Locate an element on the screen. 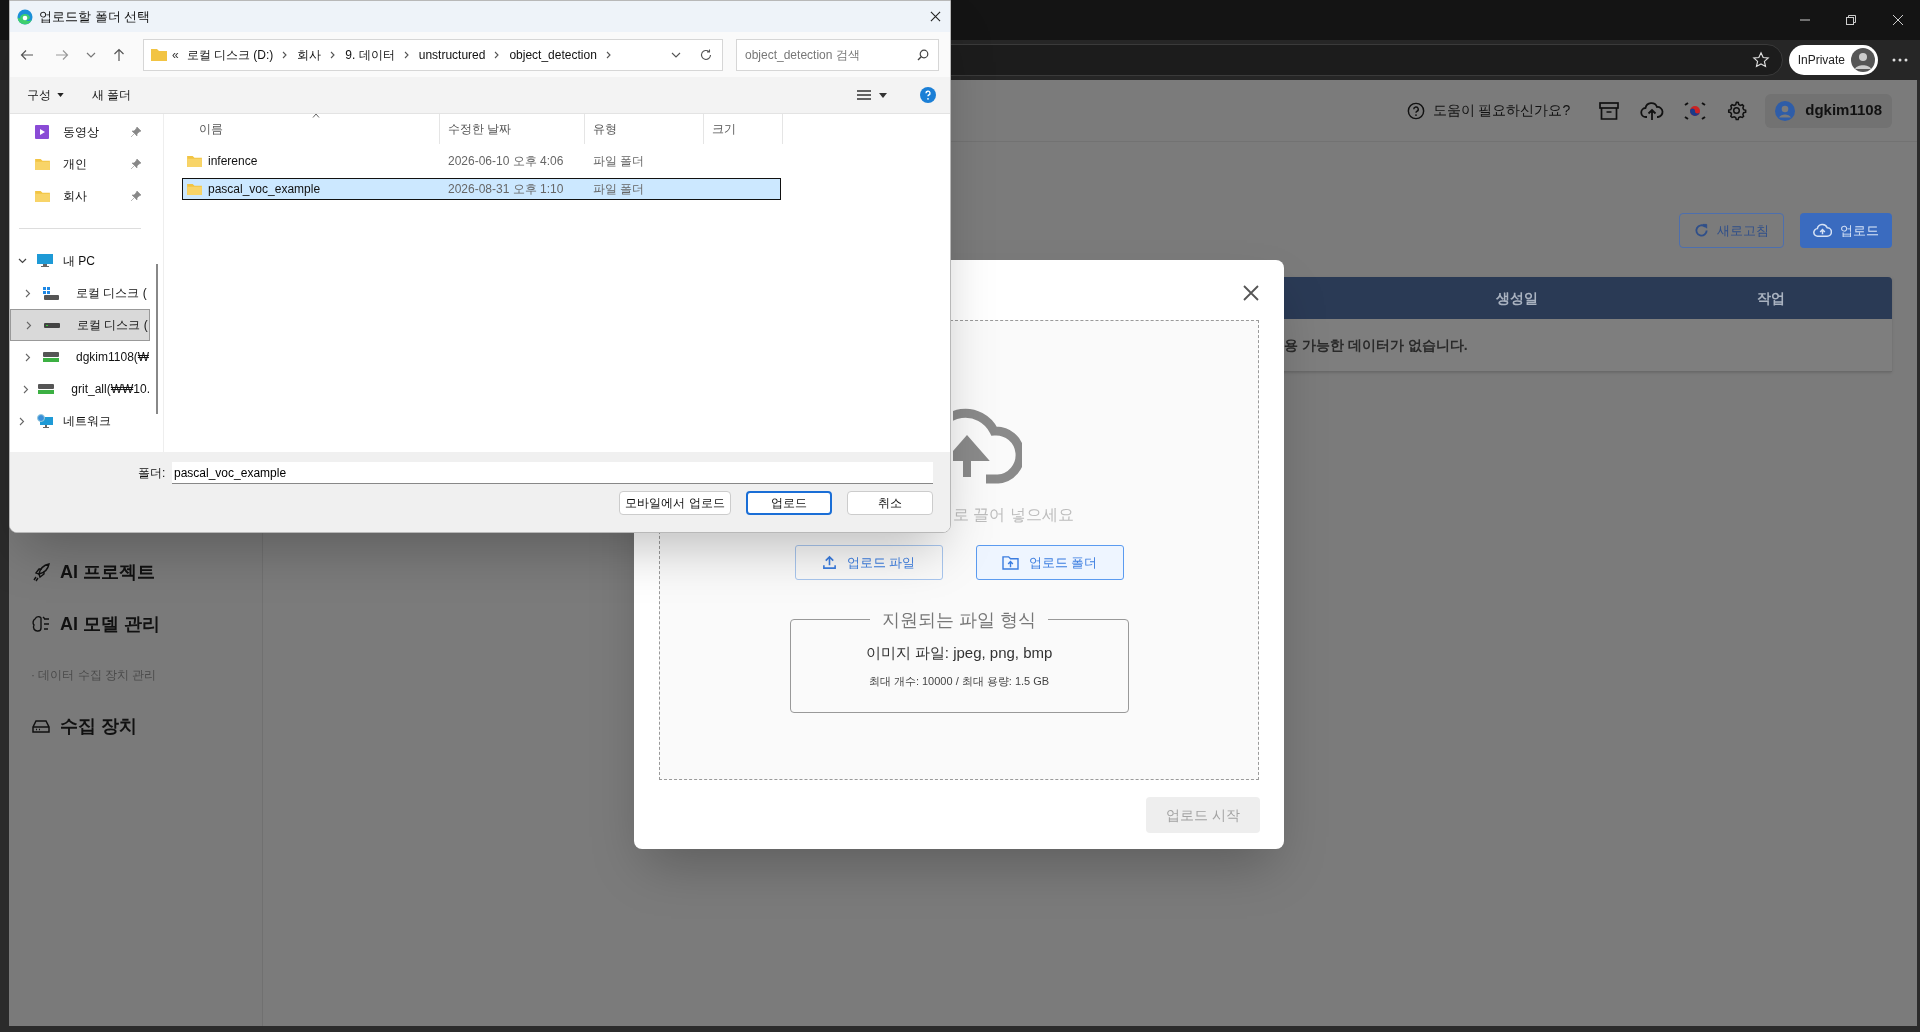 This screenshot has height=1032, width=1920. organize-menu: 구성 is located at coordinates (45, 95).